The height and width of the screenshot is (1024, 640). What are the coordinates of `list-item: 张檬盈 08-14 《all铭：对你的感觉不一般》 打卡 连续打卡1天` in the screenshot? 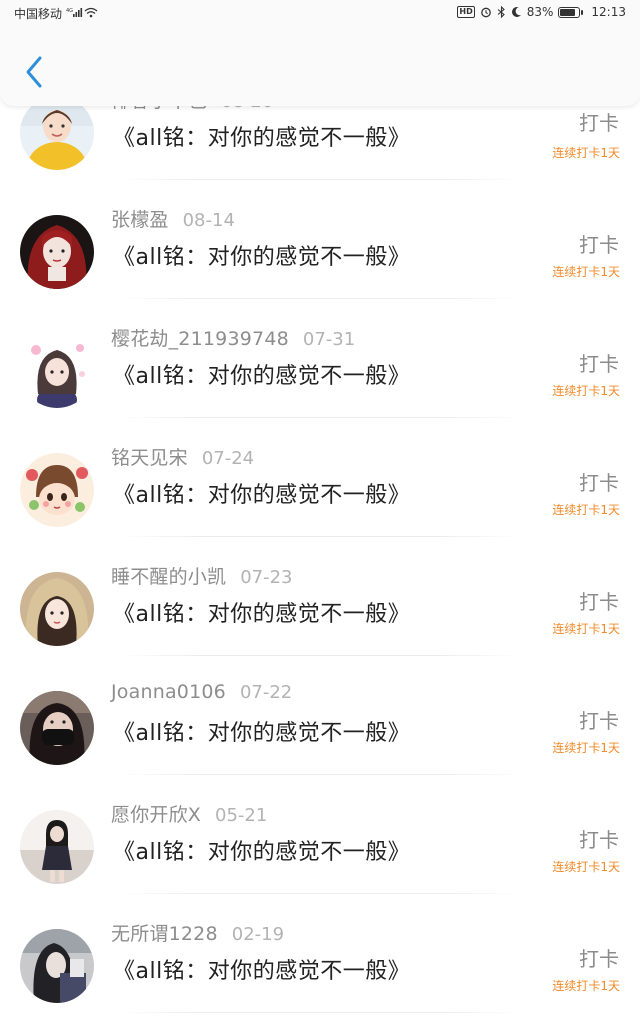 It's located at (320, 271).